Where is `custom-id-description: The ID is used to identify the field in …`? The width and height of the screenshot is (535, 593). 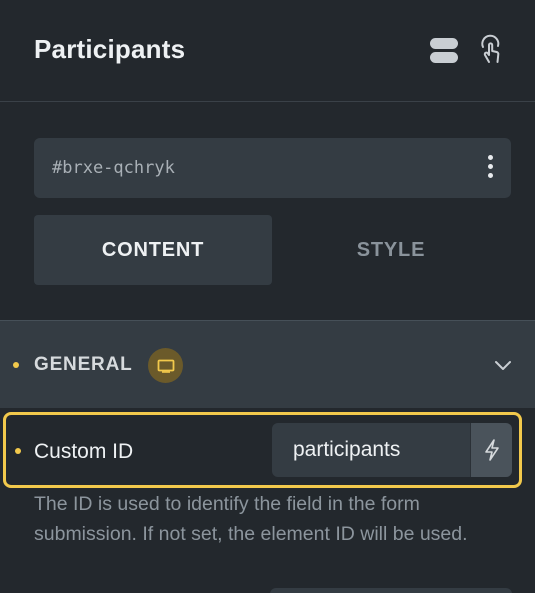 custom-id-description: The ID is used to identify the field in … is located at coordinates (251, 519).